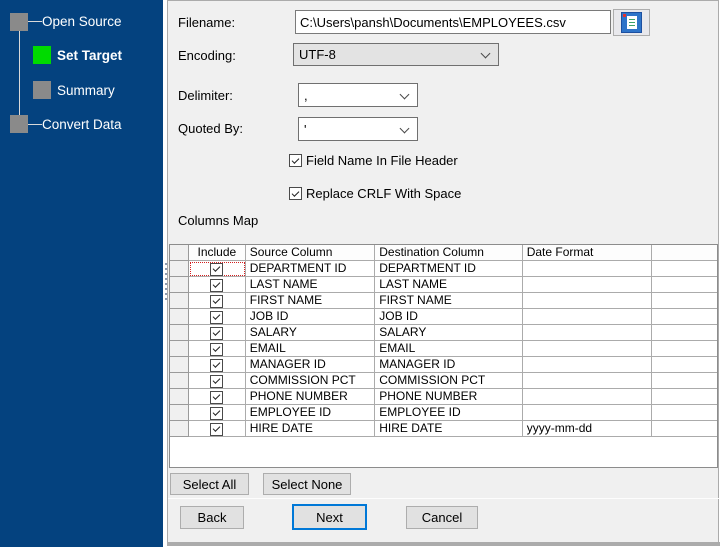 This screenshot has height=547, width=724. What do you see at coordinates (82, 21) in the screenshot?
I see `sidebar-item-open-source: Open Source` at bounding box center [82, 21].